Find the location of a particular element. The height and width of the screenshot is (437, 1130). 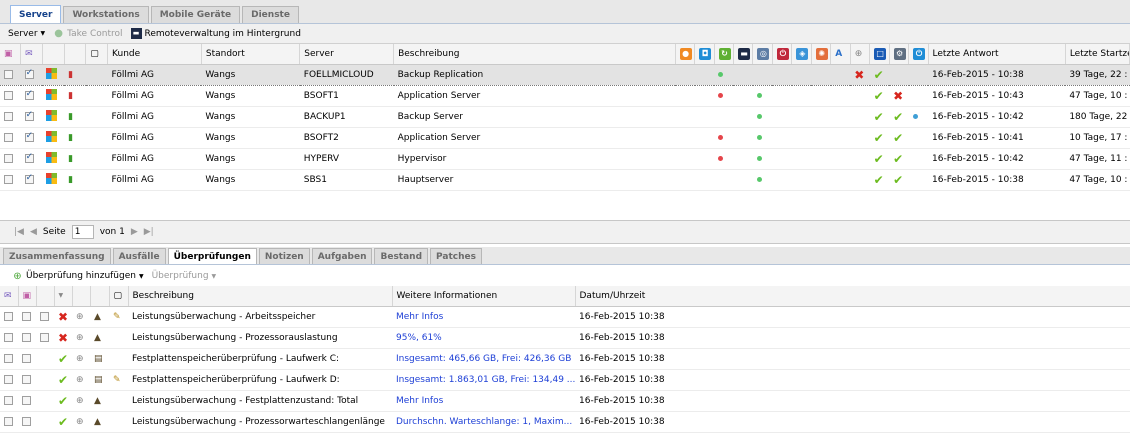

tab-zusammenfassung: Zusammenfassung is located at coordinates (57, 256).